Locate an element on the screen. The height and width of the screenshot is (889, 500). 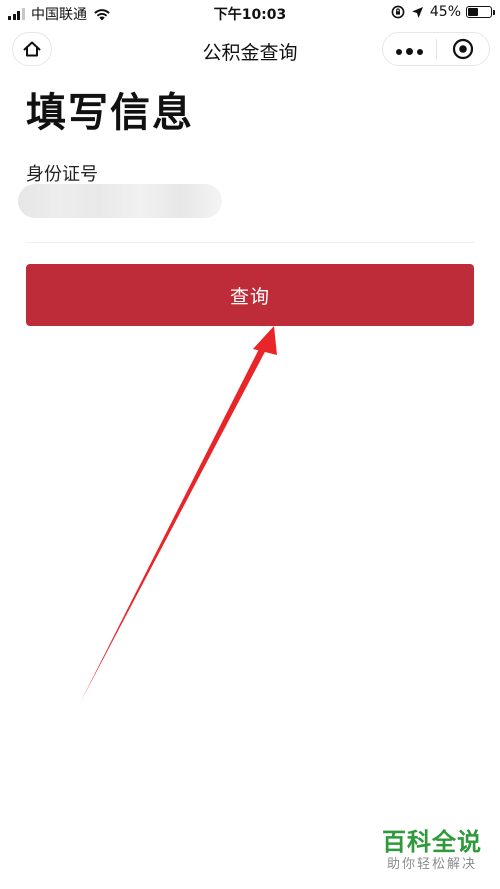
close-button is located at coordinates (463, 49).